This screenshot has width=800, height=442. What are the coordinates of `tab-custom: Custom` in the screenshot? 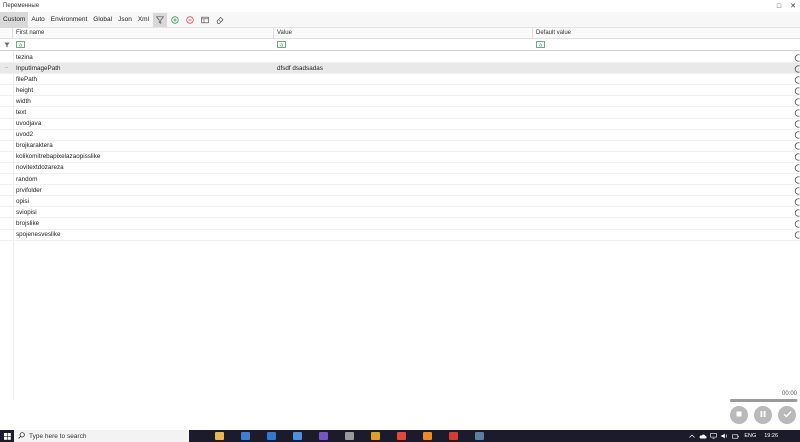 It's located at (14, 19).